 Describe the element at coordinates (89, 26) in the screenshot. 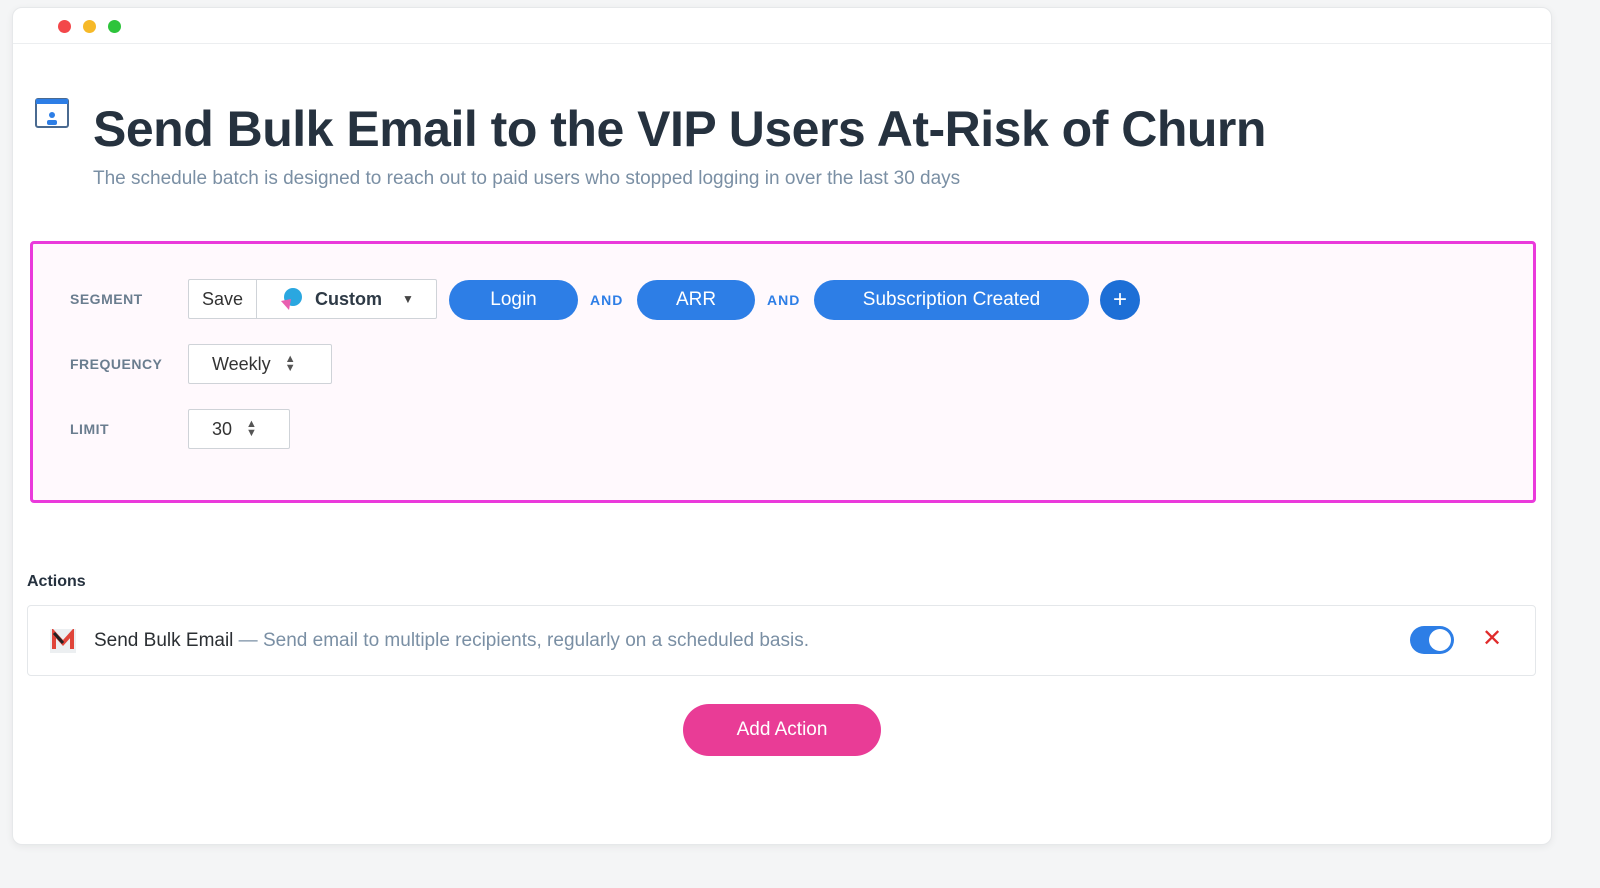

I see `minimize-window-button` at that location.